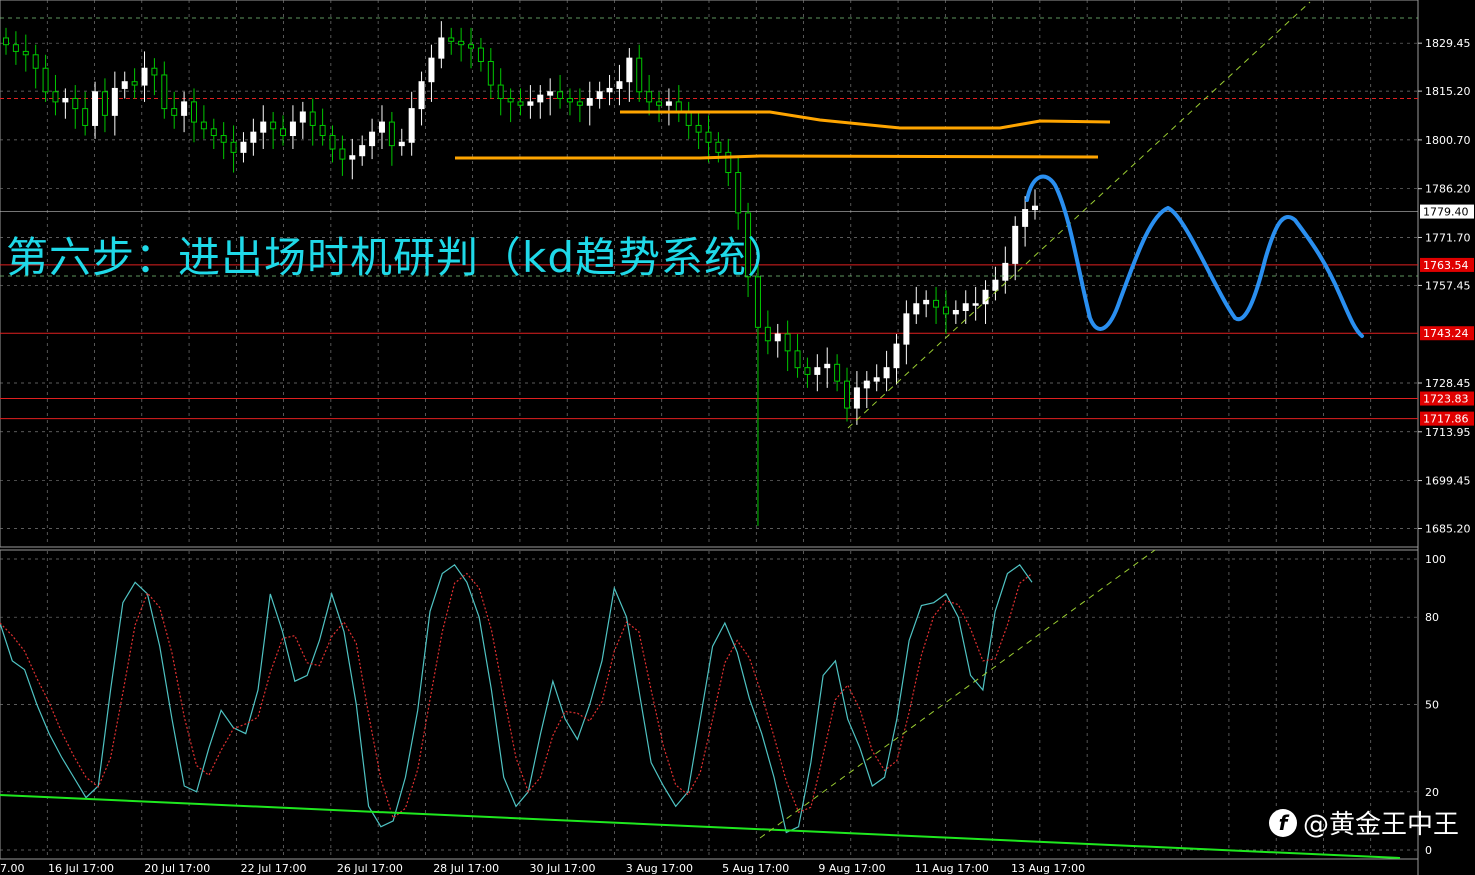  I want to click on projected-wave-path, so click(1194, 256).